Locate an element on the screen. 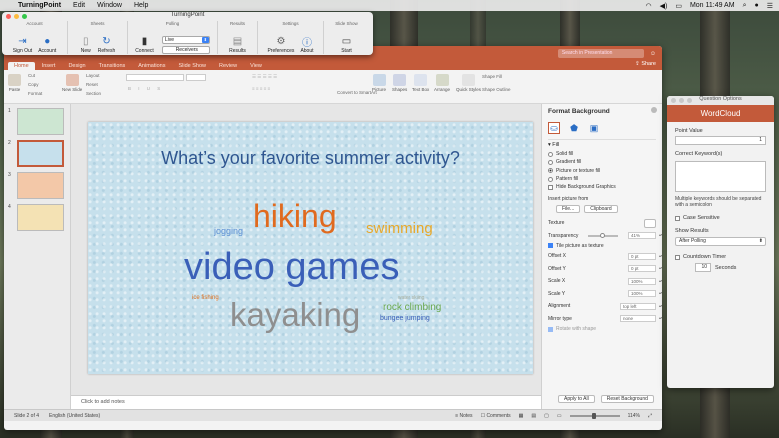 This screenshot has height=438, width=779. cut-button: Cut is located at coordinates (31, 75).